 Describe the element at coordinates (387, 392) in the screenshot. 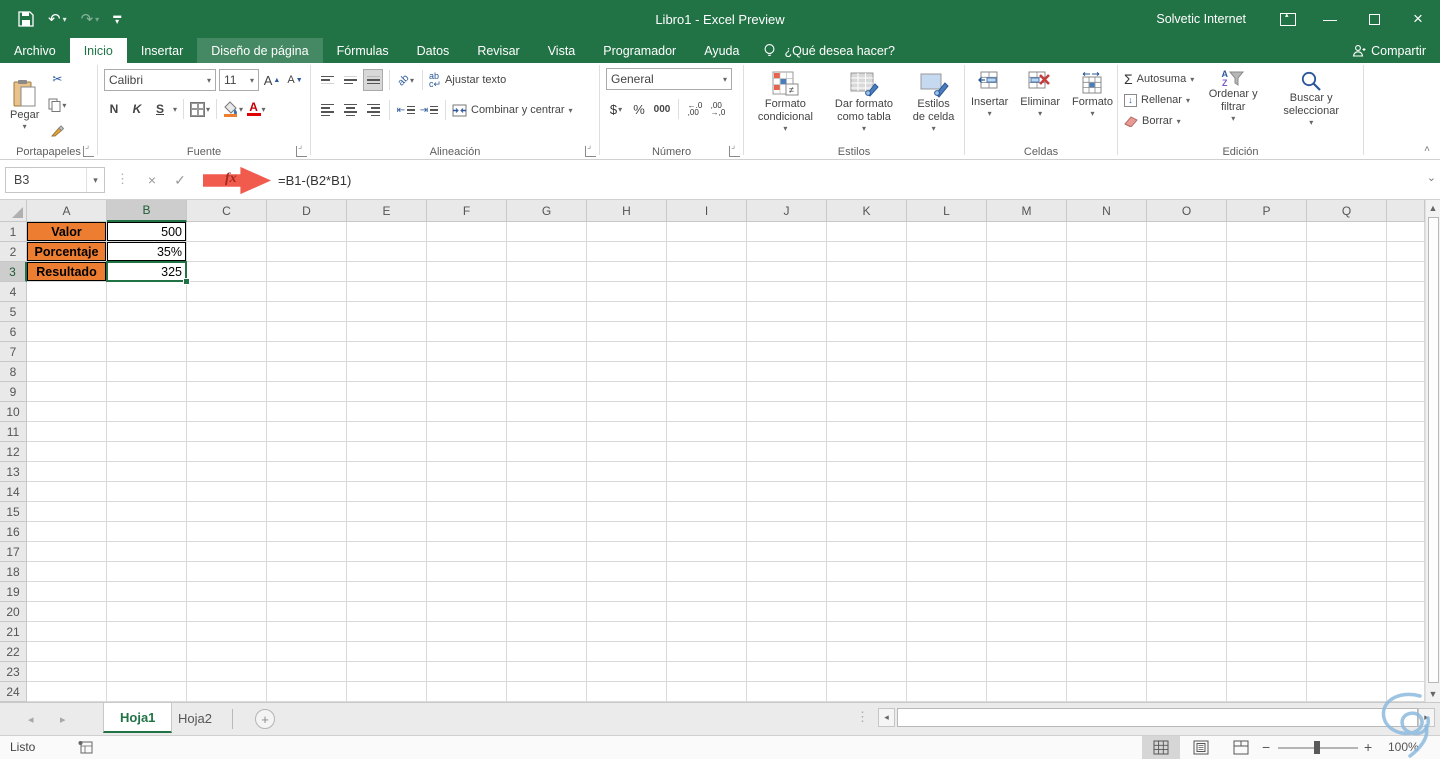

I see `cell-E9` at that location.